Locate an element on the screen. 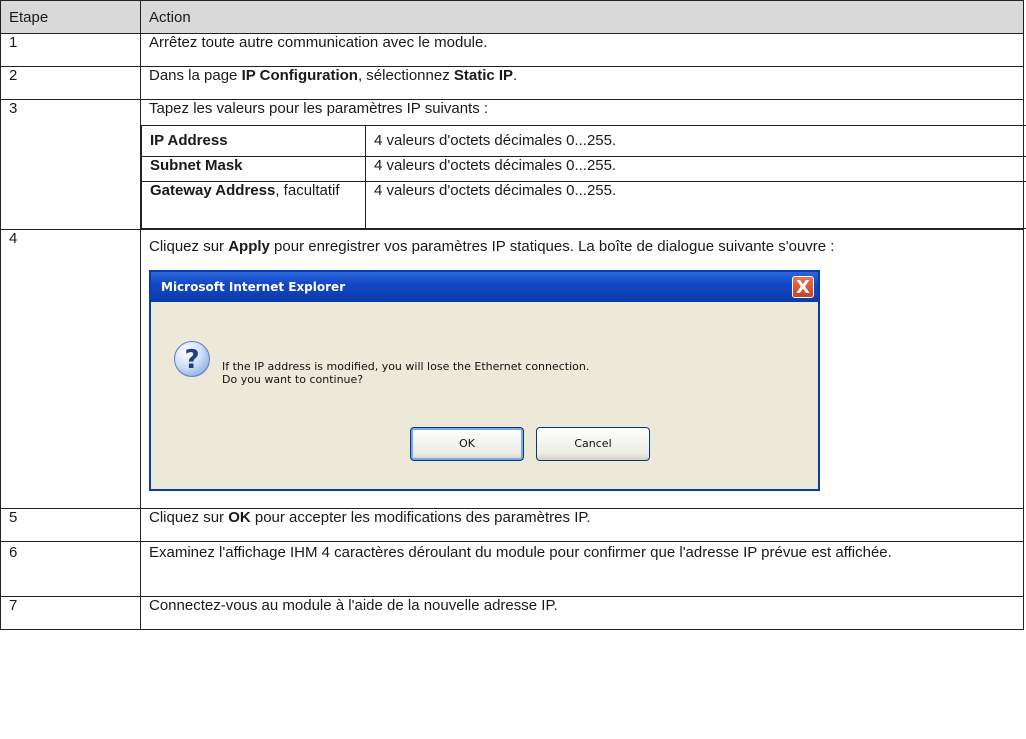 The width and height of the screenshot is (1026, 739). text-run: . is located at coordinates (515, 75).